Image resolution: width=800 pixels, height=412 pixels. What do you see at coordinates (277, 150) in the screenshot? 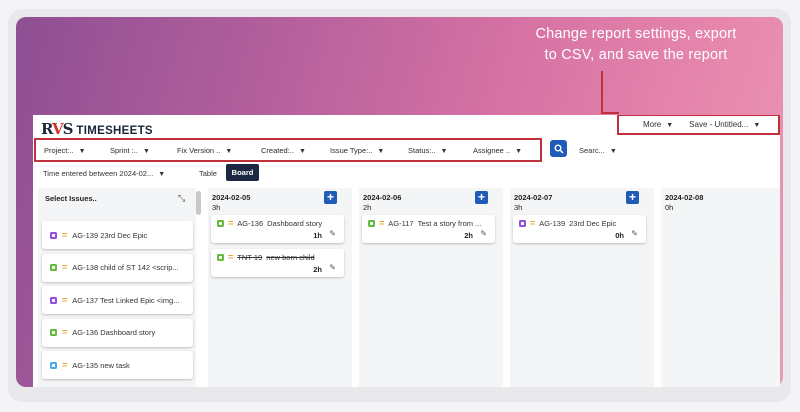
I see `filter-label: Created:..` at bounding box center [277, 150].